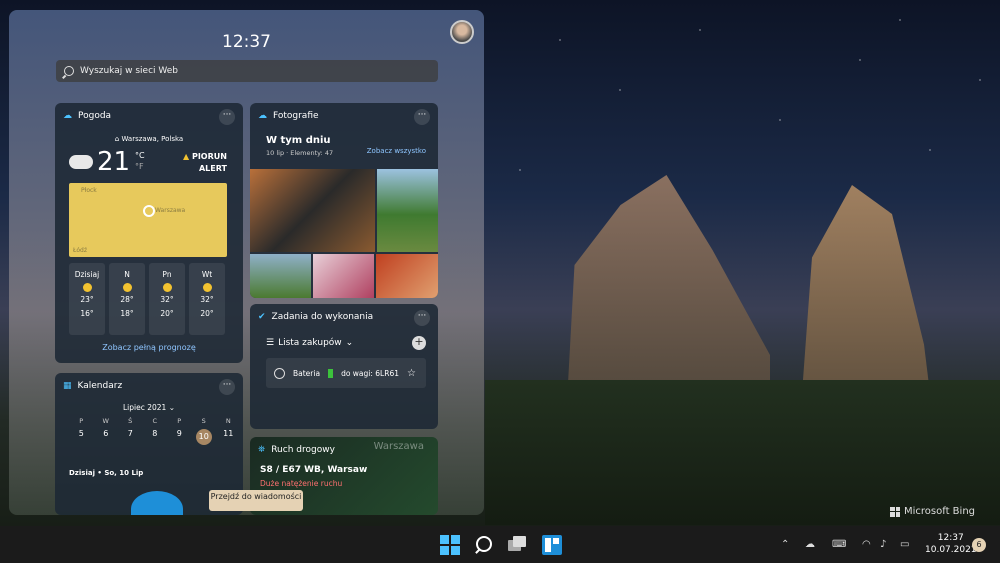  What do you see at coordinates (87, 299) in the screenshot?
I see `forecast-day: Dzisiaj 23° 16°` at bounding box center [87, 299].